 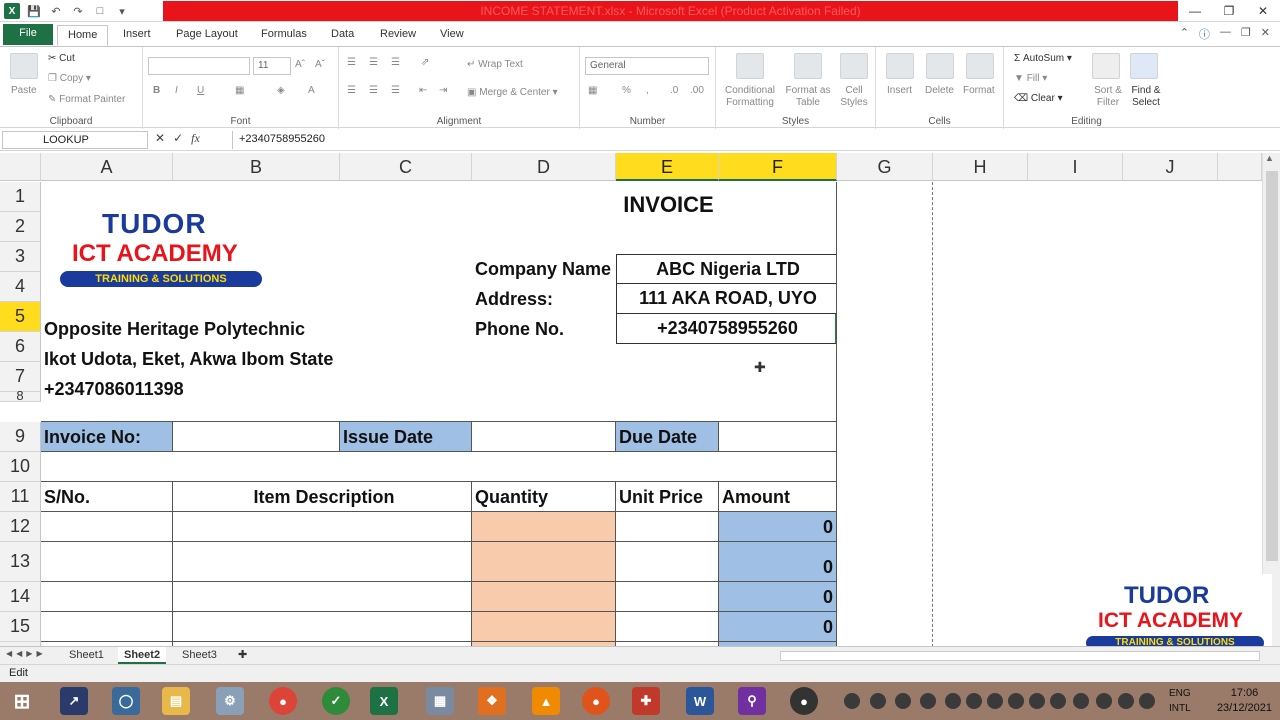 What do you see at coordinates (1240, 167) in the screenshot?
I see `column-header-k` at bounding box center [1240, 167].